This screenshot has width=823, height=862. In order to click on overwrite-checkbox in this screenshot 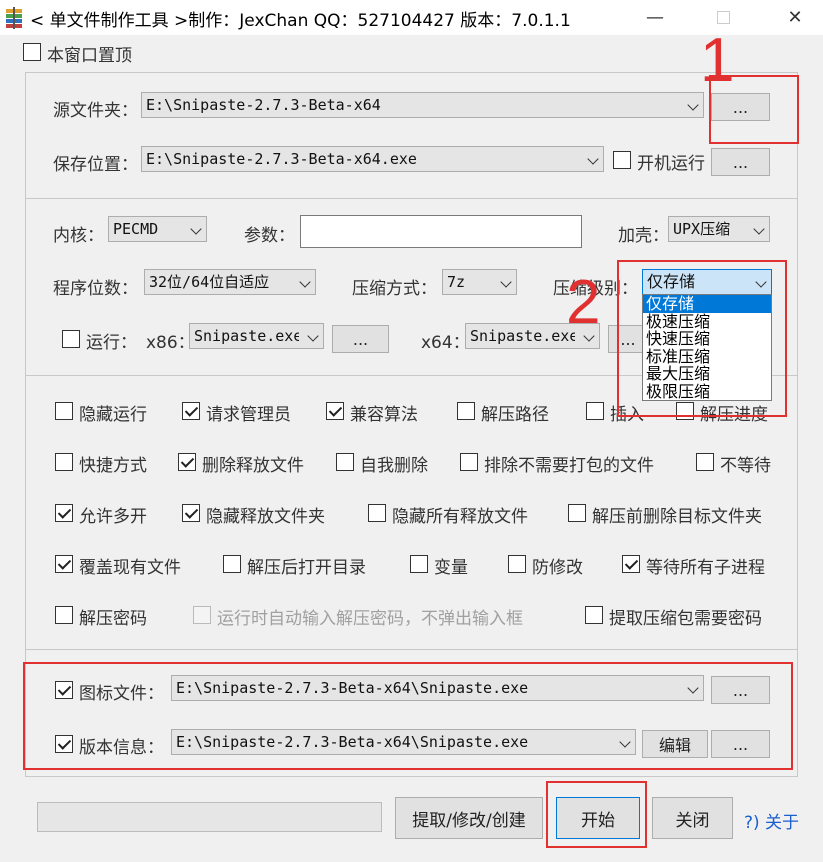, I will do `click(64, 564)`.